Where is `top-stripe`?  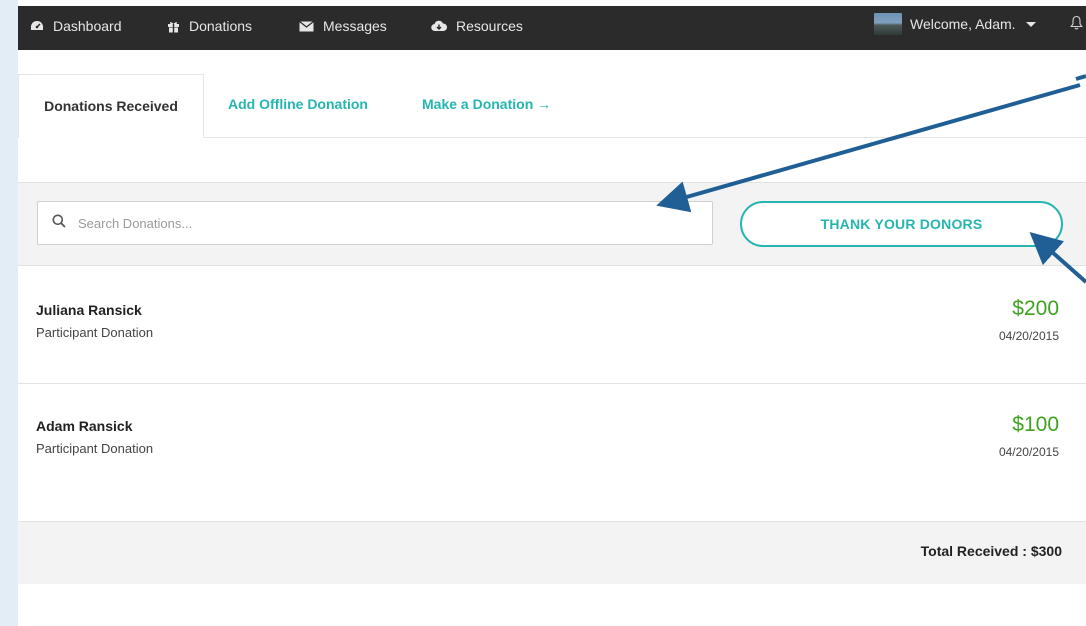
top-stripe is located at coordinates (552, 3).